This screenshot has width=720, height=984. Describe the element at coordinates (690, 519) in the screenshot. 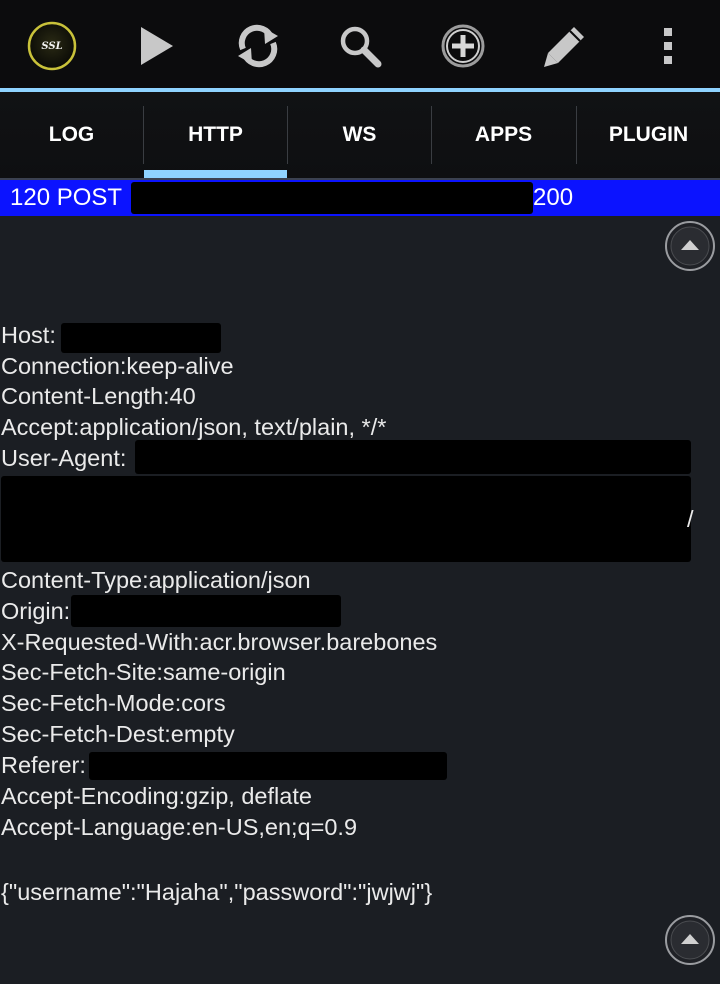

I see `user-agent-tail: /` at that location.